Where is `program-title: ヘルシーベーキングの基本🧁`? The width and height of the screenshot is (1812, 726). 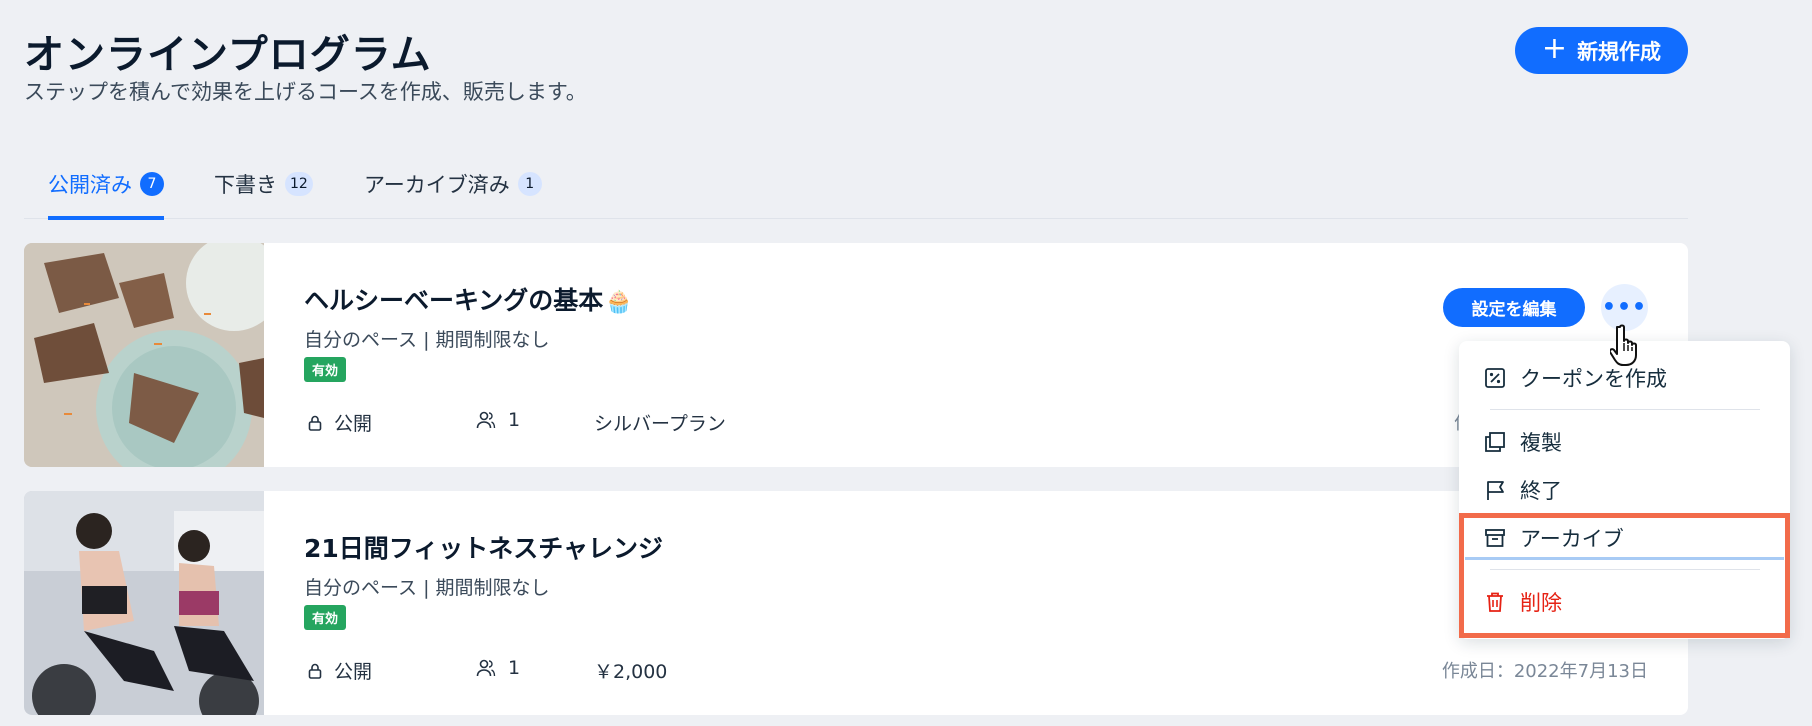
program-title: ヘルシーベーキングの基本🧁 is located at coordinates (468, 299).